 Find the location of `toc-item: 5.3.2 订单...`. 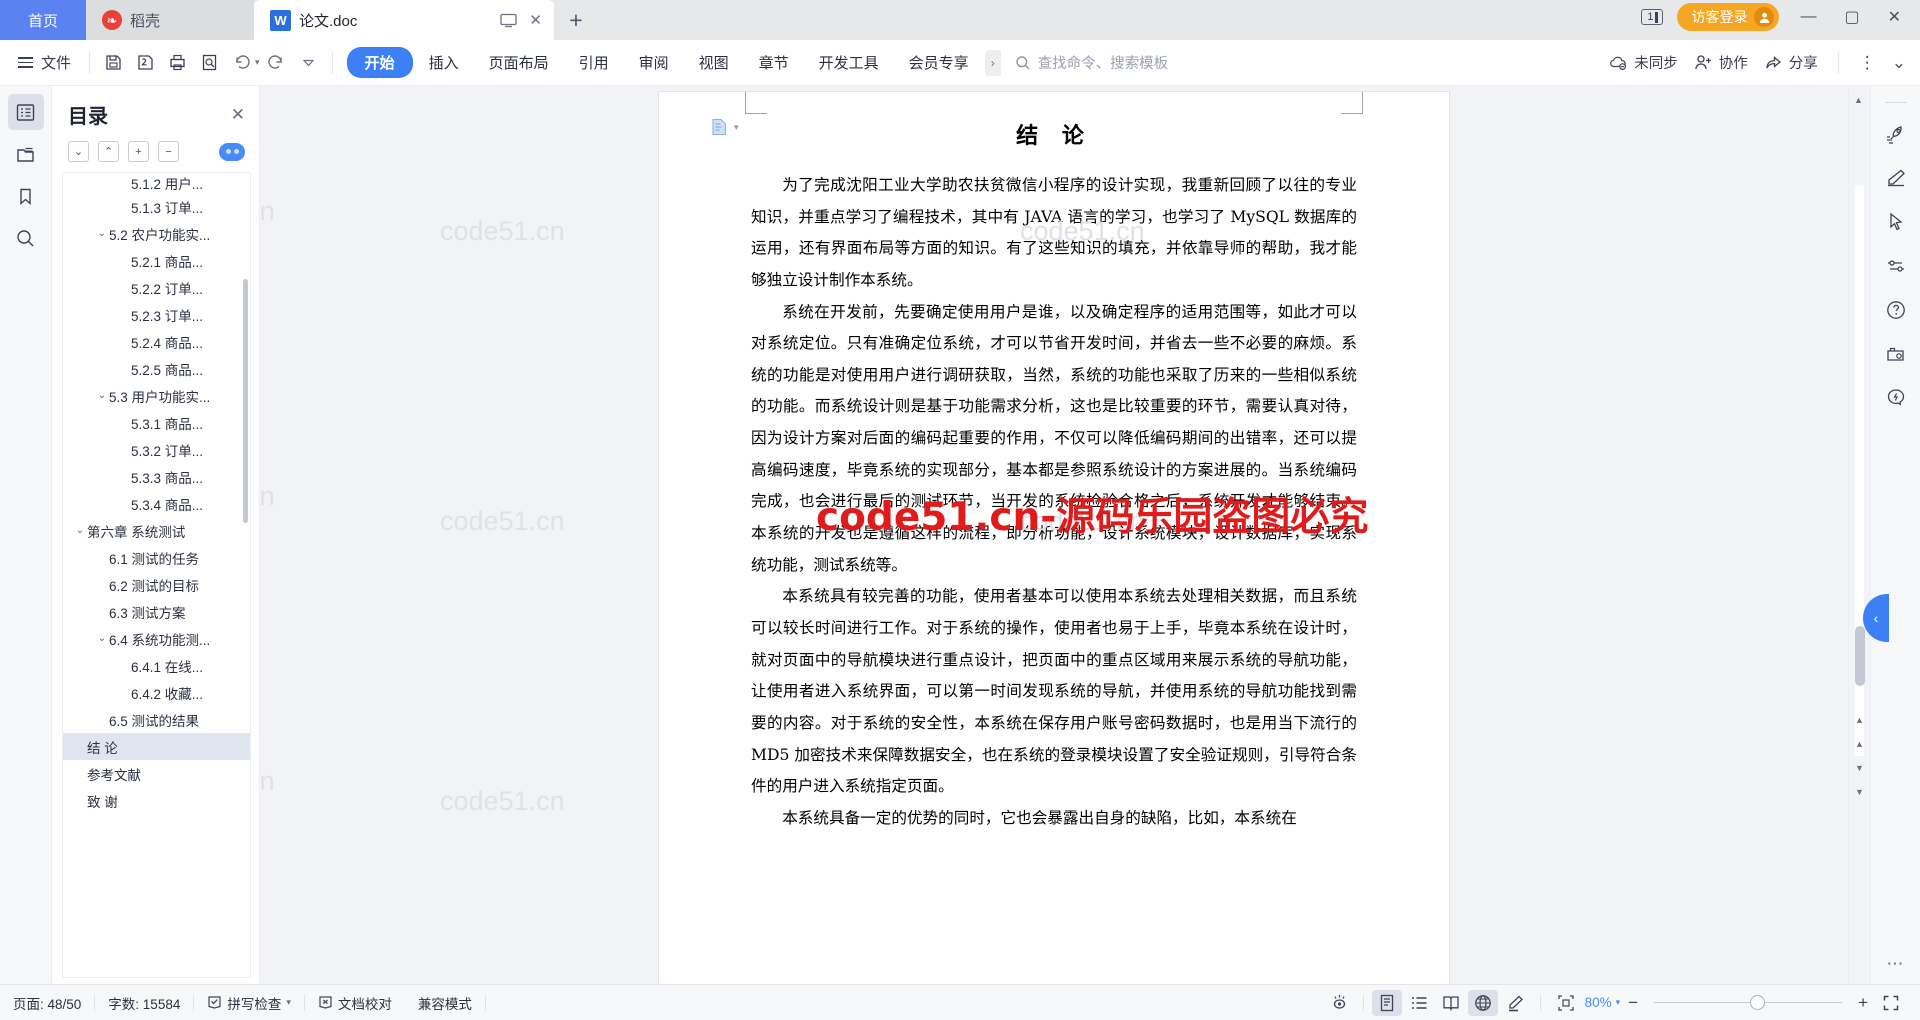

toc-item: 5.3.2 订单... is located at coordinates (156, 449).